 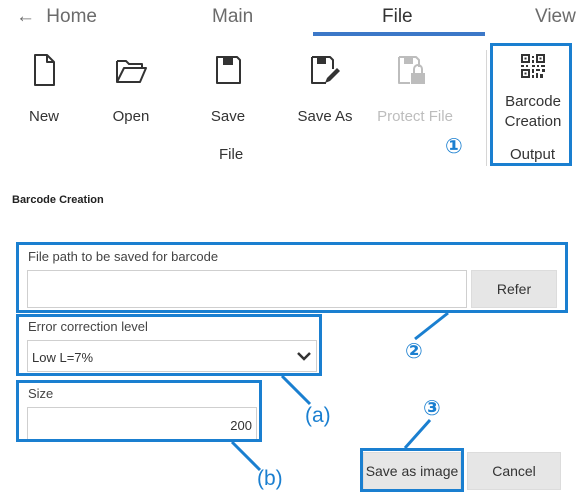 I want to click on leader-line-a, so click(x=296, y=390).